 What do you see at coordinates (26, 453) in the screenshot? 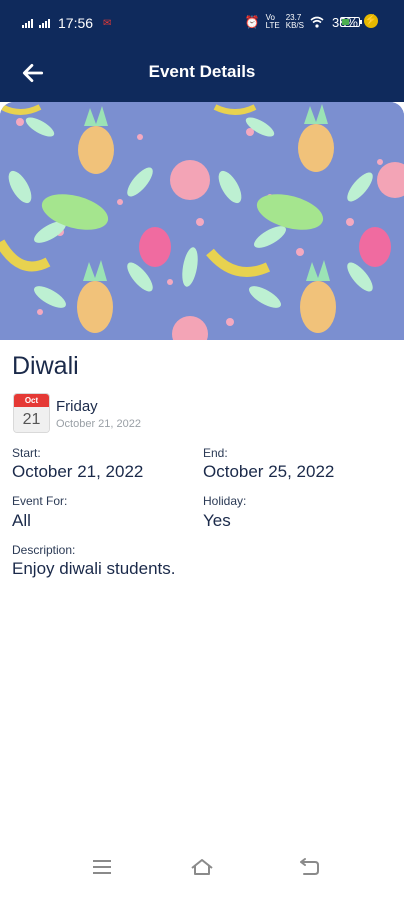
I see `start-label: Start:` at bounding box center [26, 453].